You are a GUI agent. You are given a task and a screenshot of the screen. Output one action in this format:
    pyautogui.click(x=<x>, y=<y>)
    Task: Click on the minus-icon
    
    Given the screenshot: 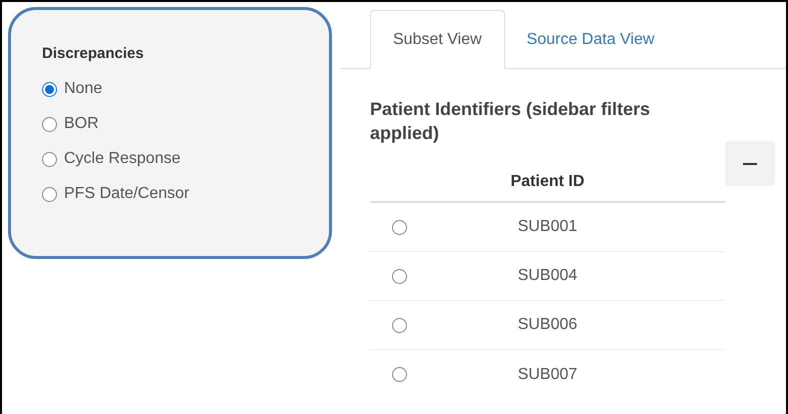 What is the action you would take?
    pyautogui.click(x=750, y=163)
    